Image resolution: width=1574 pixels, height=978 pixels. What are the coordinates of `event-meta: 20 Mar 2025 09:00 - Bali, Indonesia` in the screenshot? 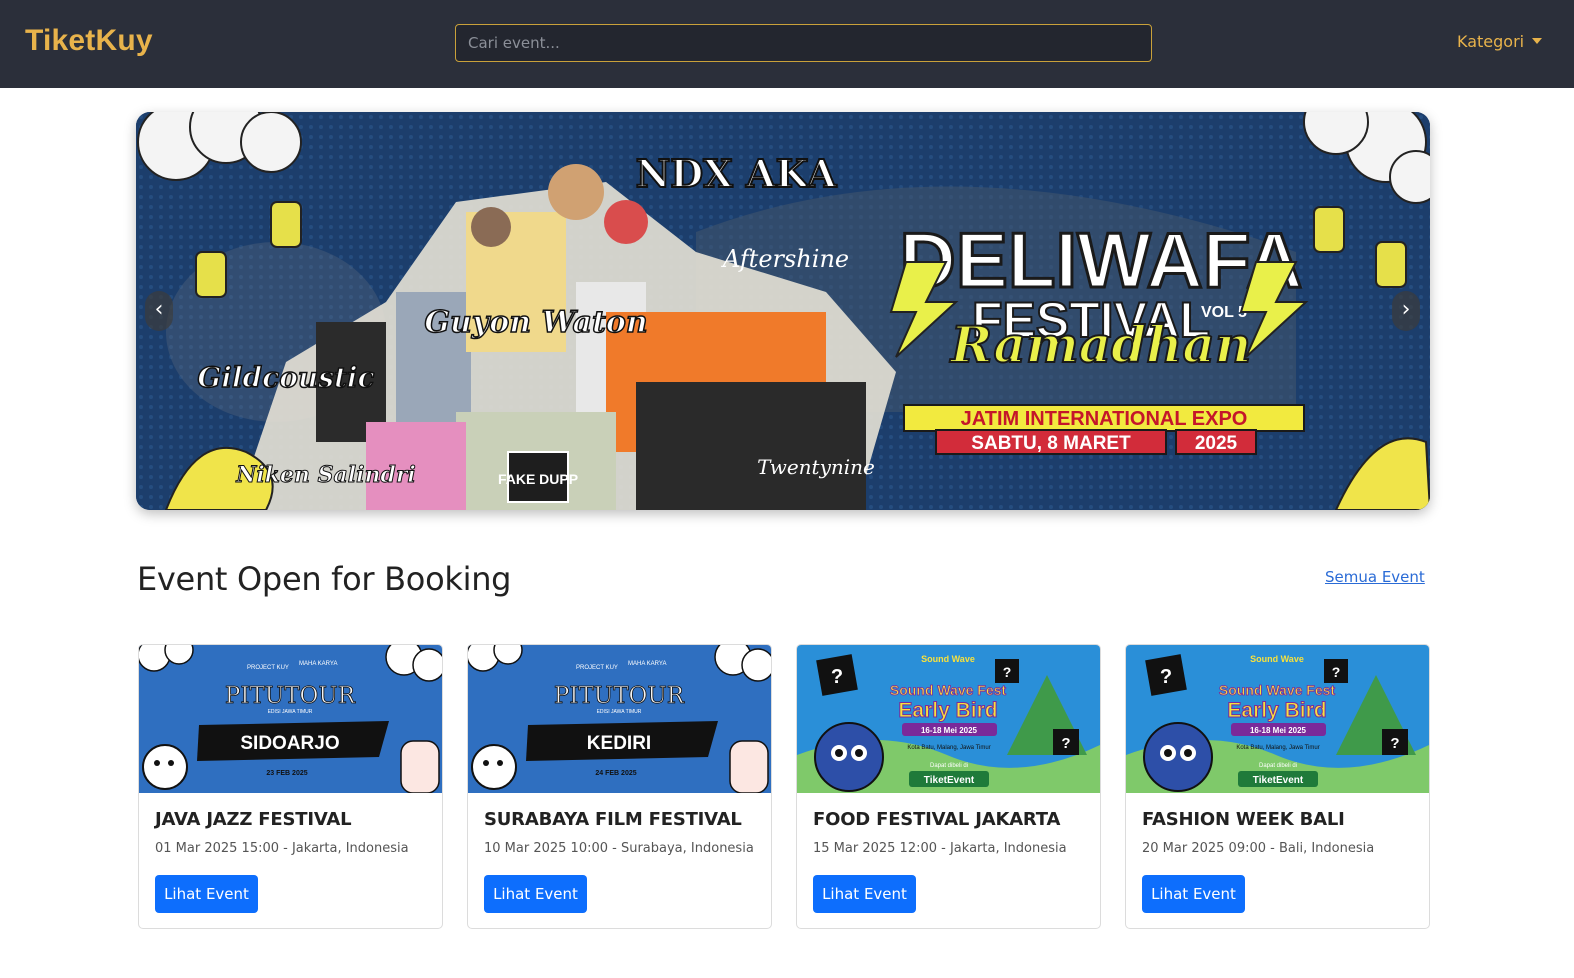 It's located at (1258, 848).